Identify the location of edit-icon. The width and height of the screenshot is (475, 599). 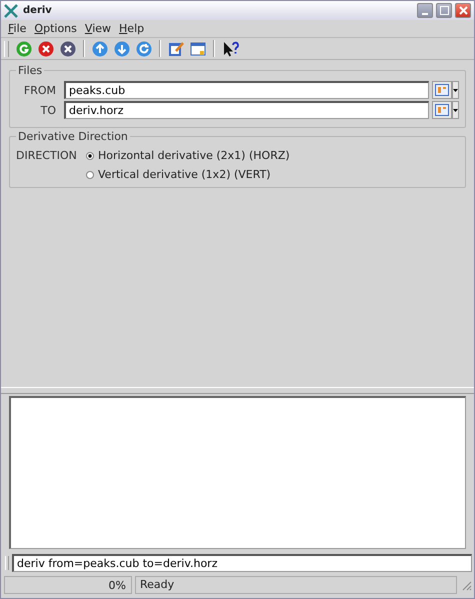
(176, 48).